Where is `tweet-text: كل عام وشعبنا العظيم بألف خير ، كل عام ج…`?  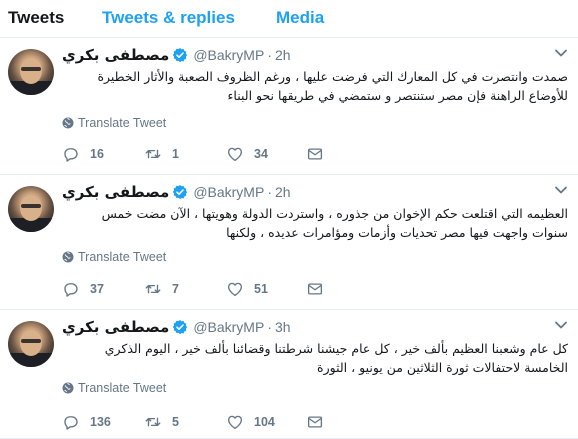
tweet-text: كل عام وشعبنا العظيم بألف خير ، كل عام ج… is located at coordinates (336, 358).